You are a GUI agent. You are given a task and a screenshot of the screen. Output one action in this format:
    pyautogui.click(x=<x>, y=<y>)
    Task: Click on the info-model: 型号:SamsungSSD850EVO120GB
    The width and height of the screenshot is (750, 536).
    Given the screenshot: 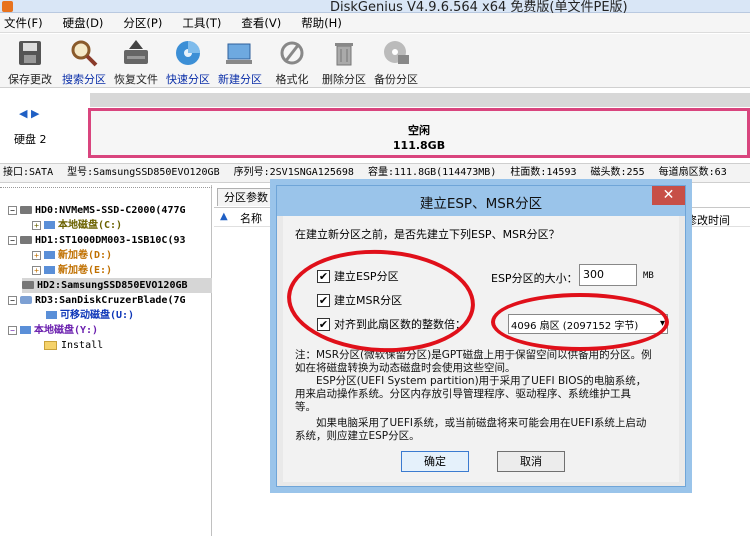 What is the action you would take?
    pyautogui.click(x=143, y=172)
    